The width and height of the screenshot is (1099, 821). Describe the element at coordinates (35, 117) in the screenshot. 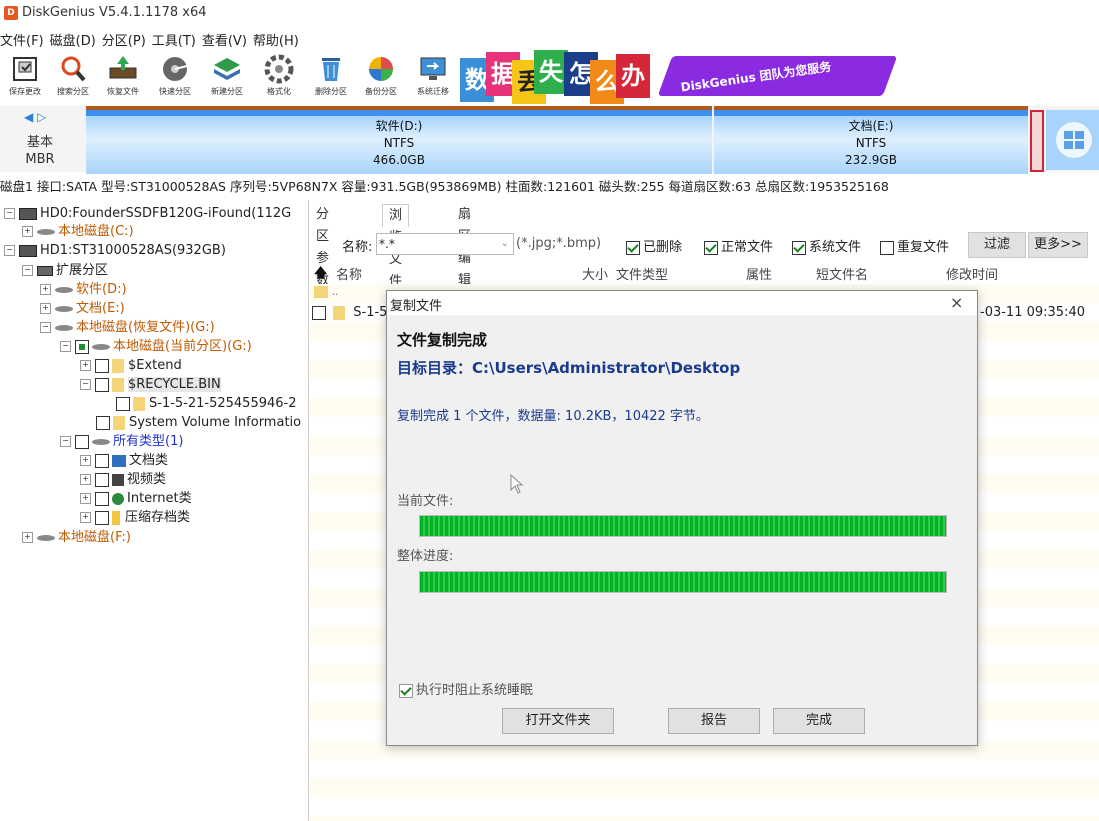

I see `disk-nav-arrows: ◀ ▷` at that location.